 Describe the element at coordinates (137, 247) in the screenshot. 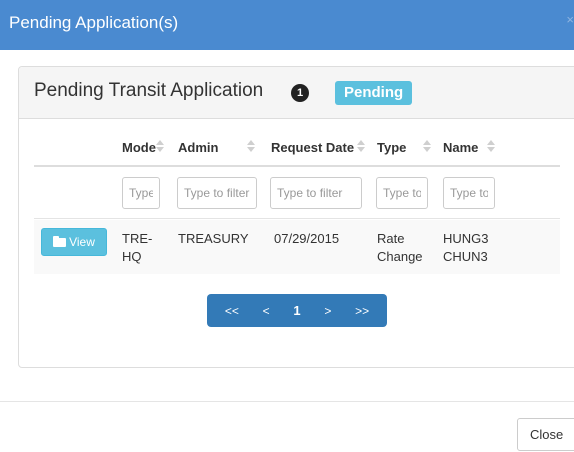

I see `cell-mode: TRE-HQ` at that location.